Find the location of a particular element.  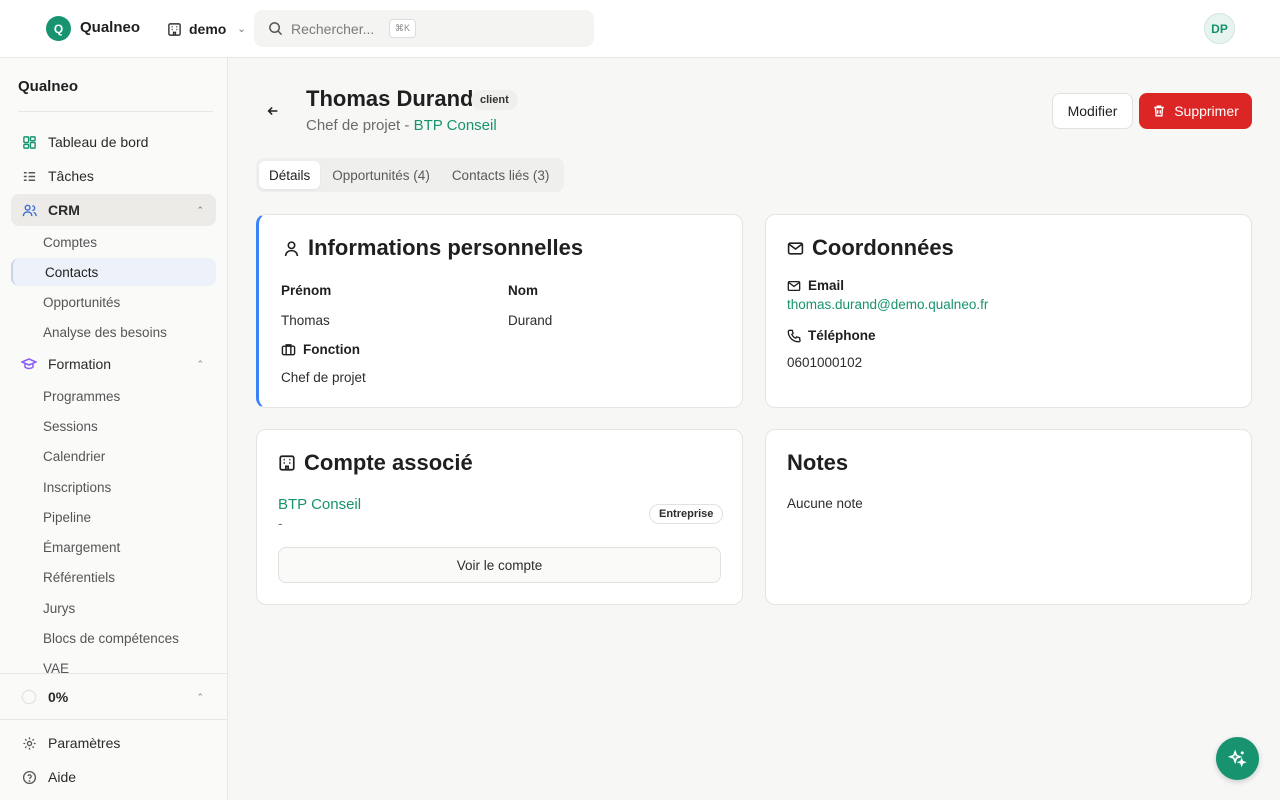

sidebar-item-label: Paramètres is located at coordinates (84, 743).